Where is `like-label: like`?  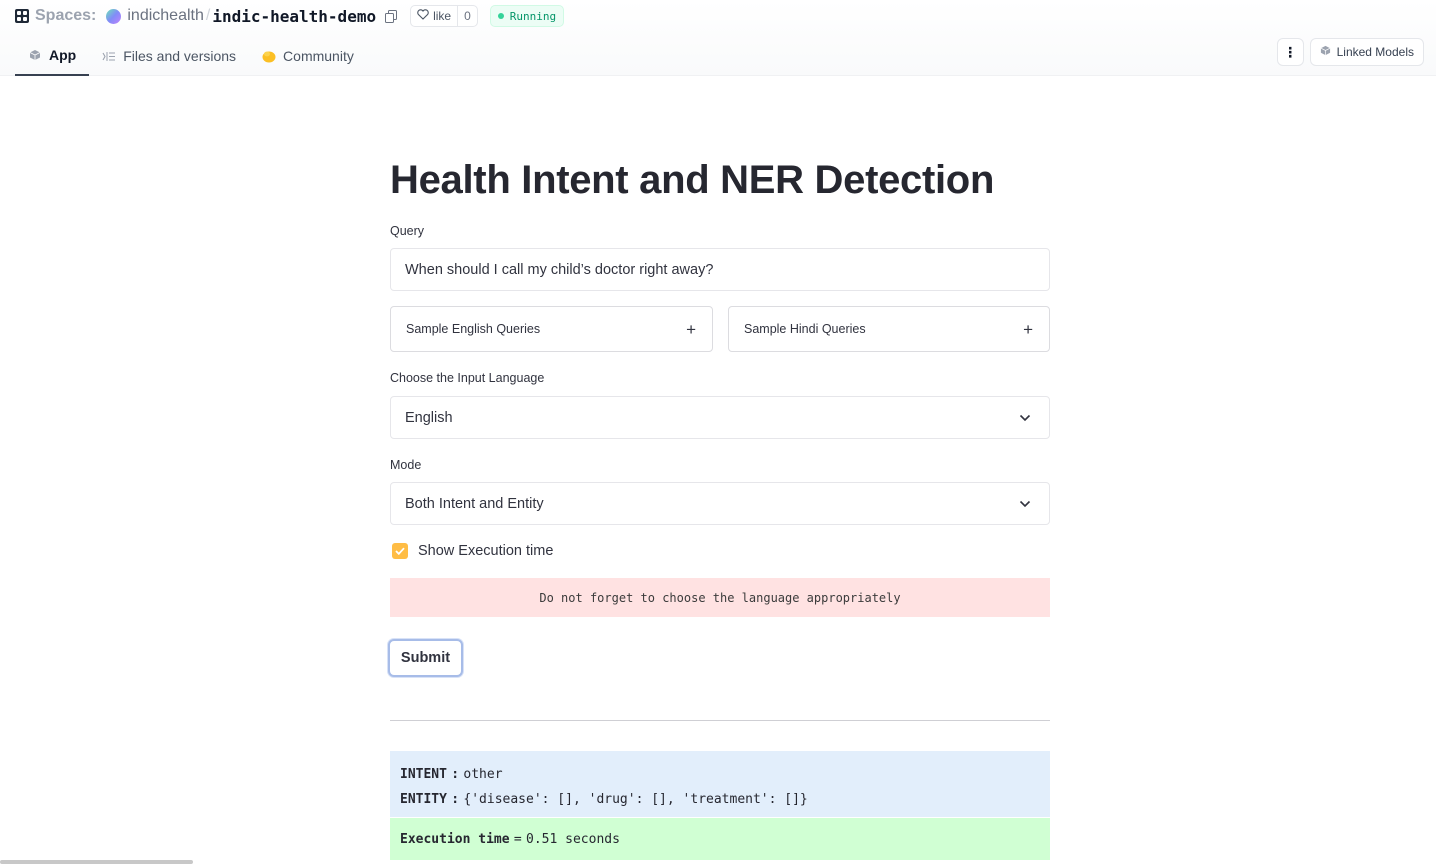 like-label: like is located at coordinates (442, 16).